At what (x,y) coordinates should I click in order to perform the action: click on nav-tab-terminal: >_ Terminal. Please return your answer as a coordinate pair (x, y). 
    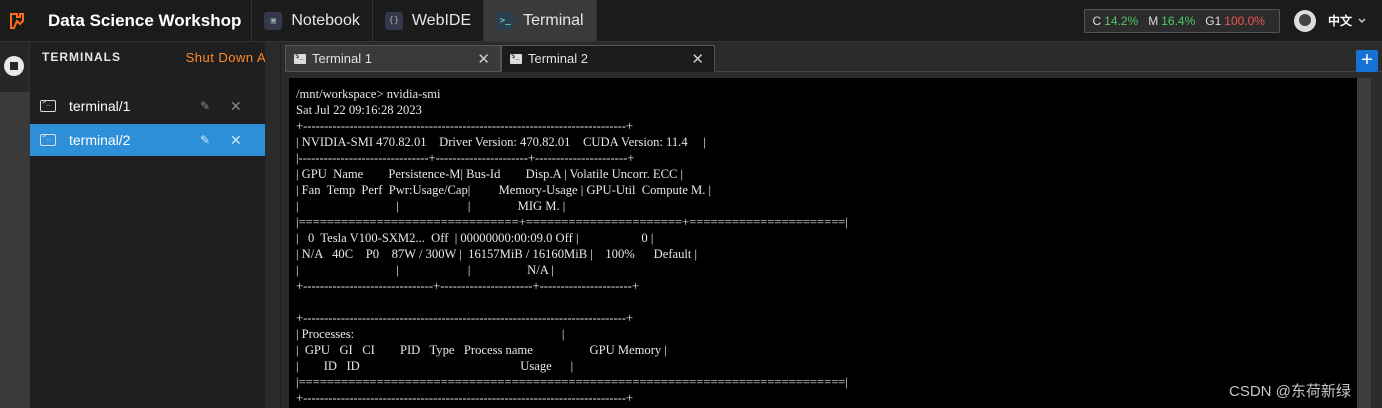
    Looking at the image, I should click on (540, 20).